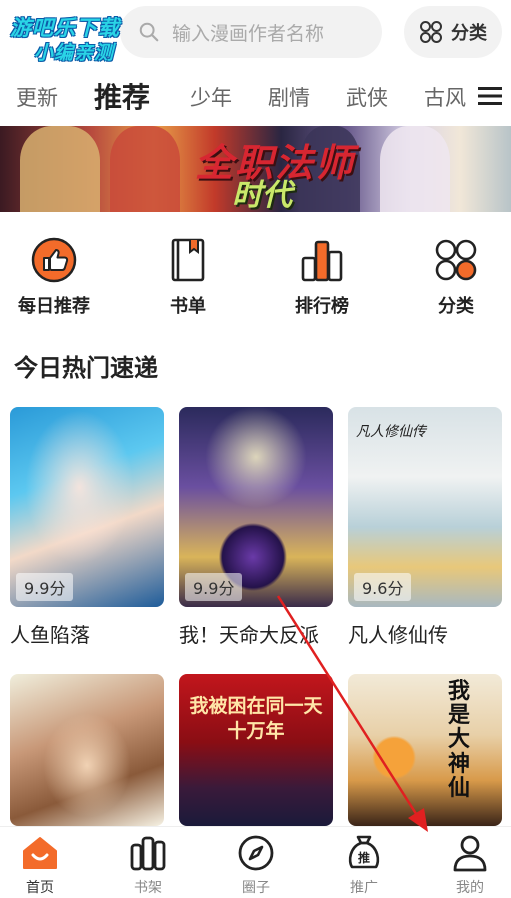 The height and width of the screenshot is (898, 511). I want to click on comic-cover: 我是大神仙, so click(425, 750).